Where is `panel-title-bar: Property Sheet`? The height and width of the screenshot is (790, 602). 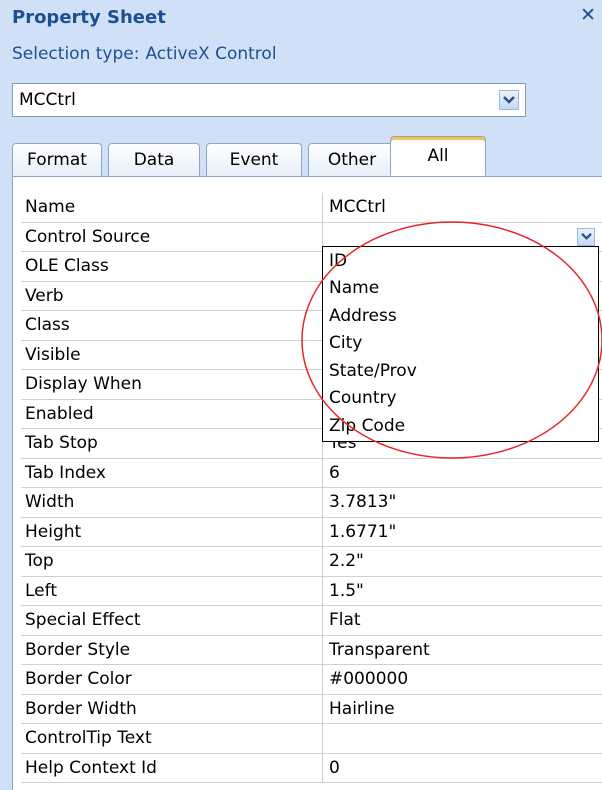 panel-title-bar: Property Sheet is located at coordinates (307, 17).